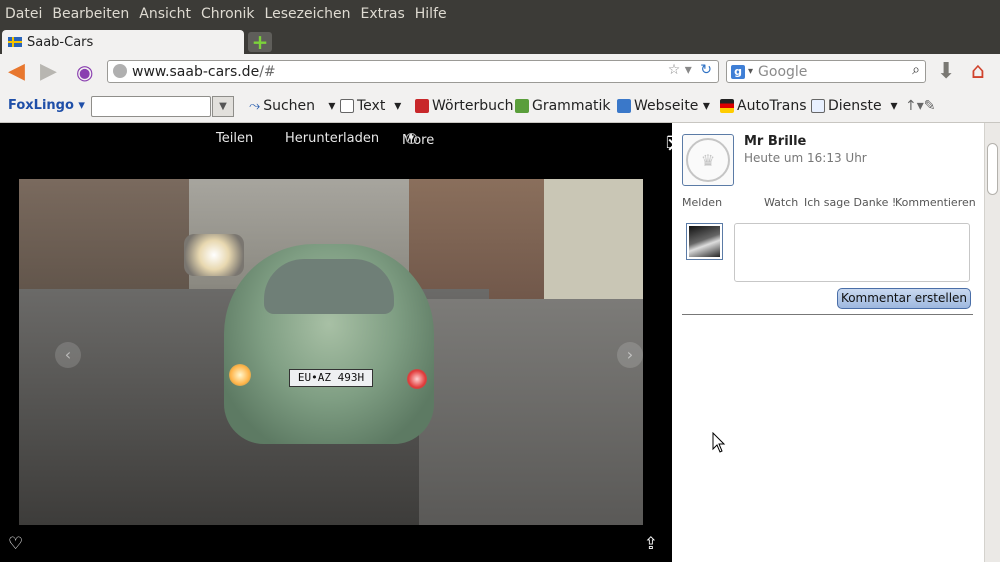  What do you see at coordinates (624, 106) in the screenshot?
I see `webpage-icon` at bounding box center [624, 106].